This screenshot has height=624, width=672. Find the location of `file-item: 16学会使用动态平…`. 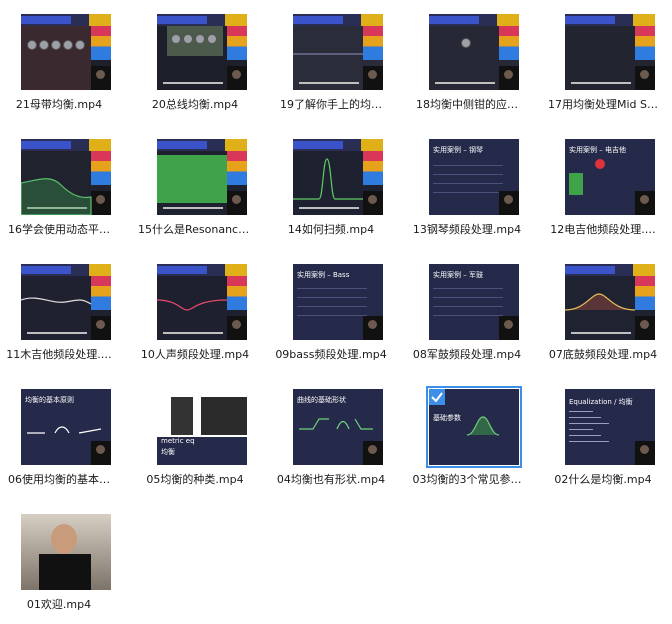

file-item: 16学会使用动态平… is located at coordinates (59, 185).